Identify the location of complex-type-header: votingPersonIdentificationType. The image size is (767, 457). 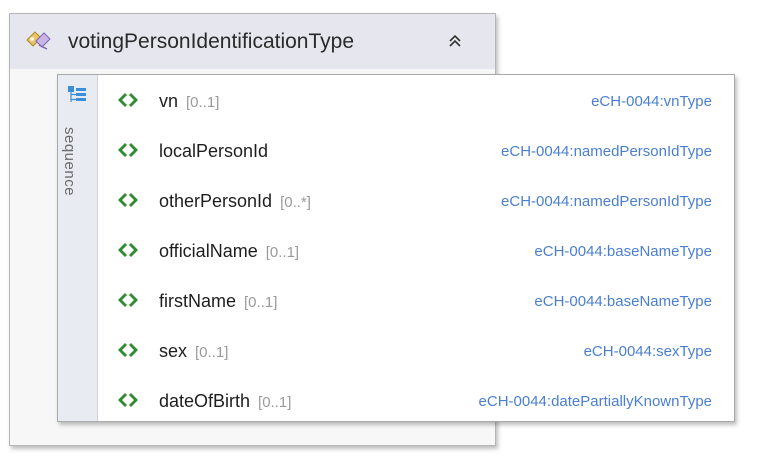
(252, 41).